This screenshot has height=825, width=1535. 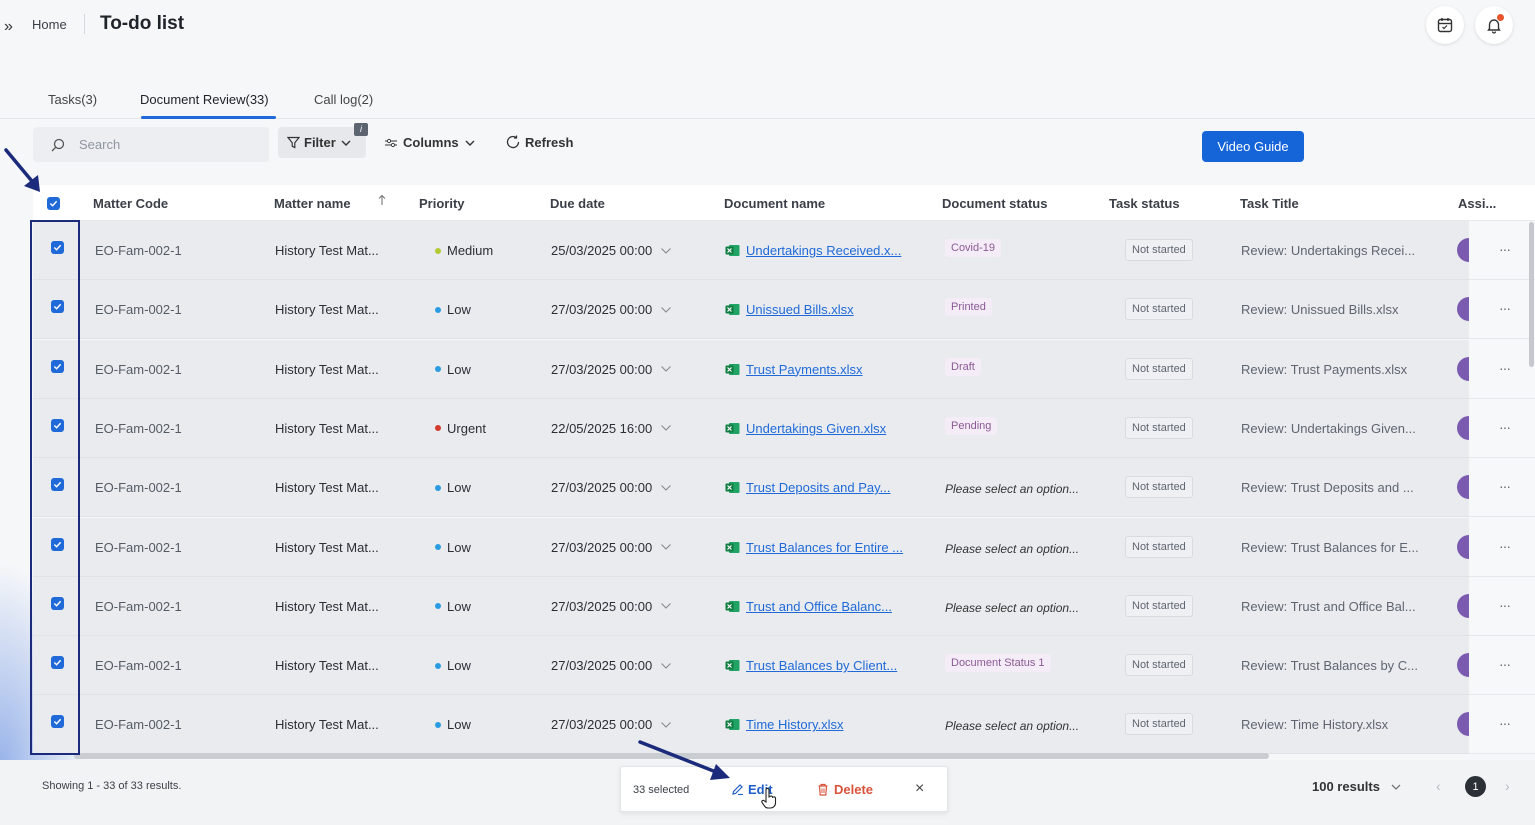 What do you see at coordinates (1357, 786) in the screenshot?
I see `results-per-page-select: 100 results` at bounding box center [1357, 786].